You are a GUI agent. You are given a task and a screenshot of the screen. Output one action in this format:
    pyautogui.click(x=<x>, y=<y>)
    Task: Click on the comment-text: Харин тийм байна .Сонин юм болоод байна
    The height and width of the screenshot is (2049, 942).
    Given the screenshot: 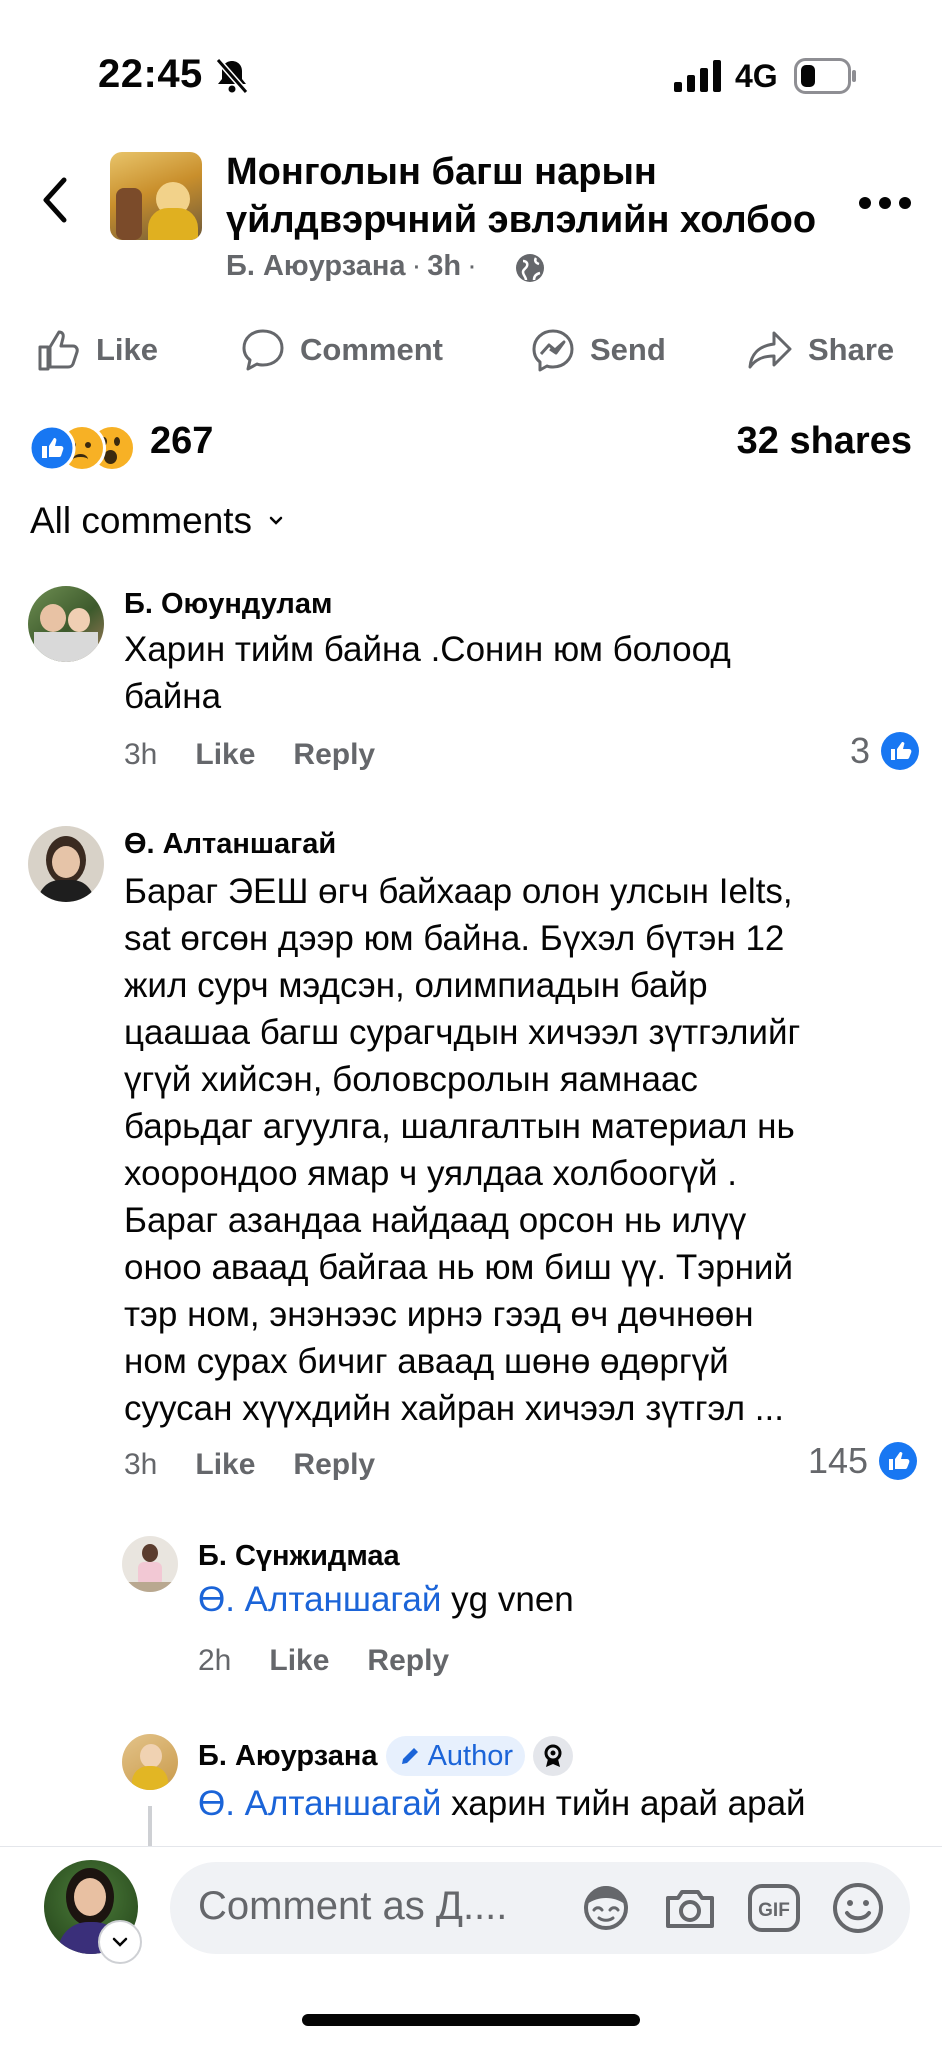 What is the action you would take?
    pyautogui.click(x=427, y=673)
    